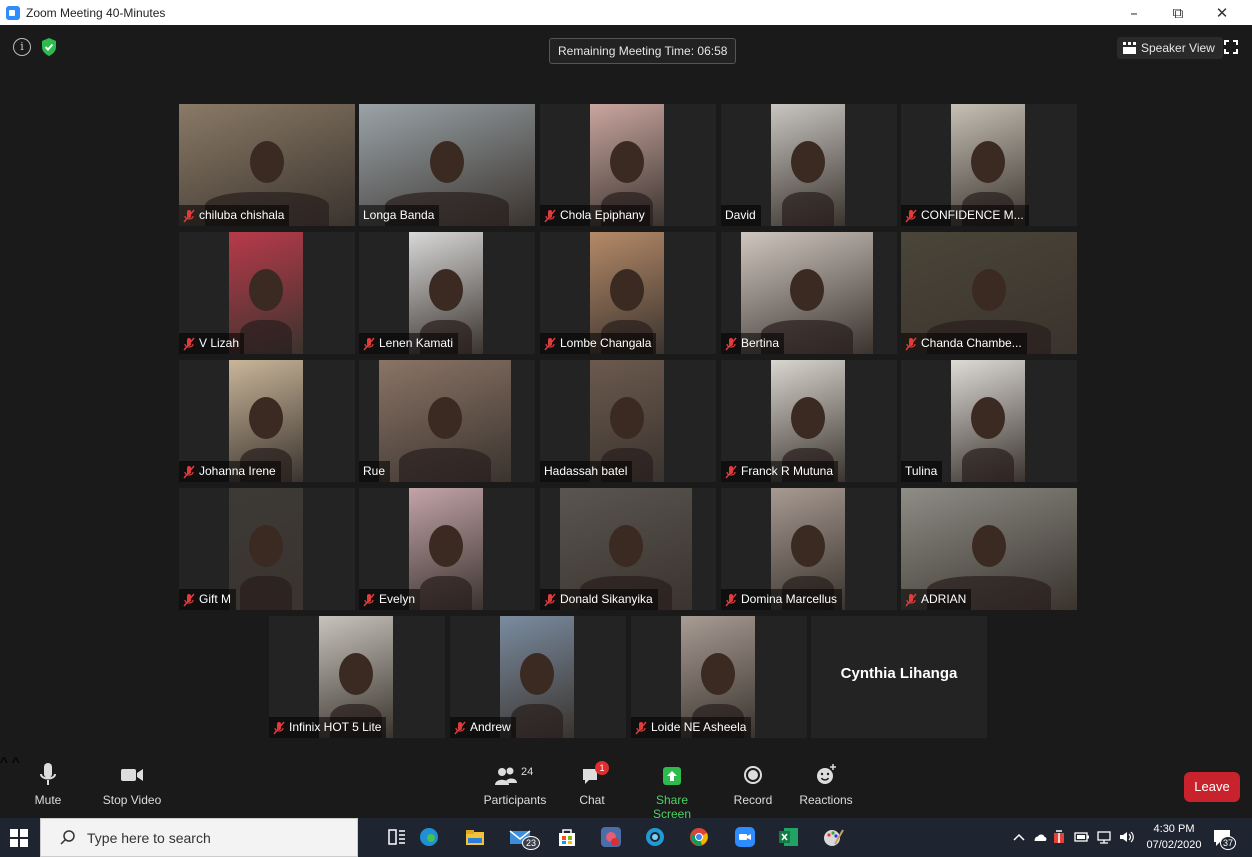 The image size is (1252, 857). What do you see at coordinates (833, 837) in the screenshot?
I see `paint-icon` at bounding box center [833, 837].